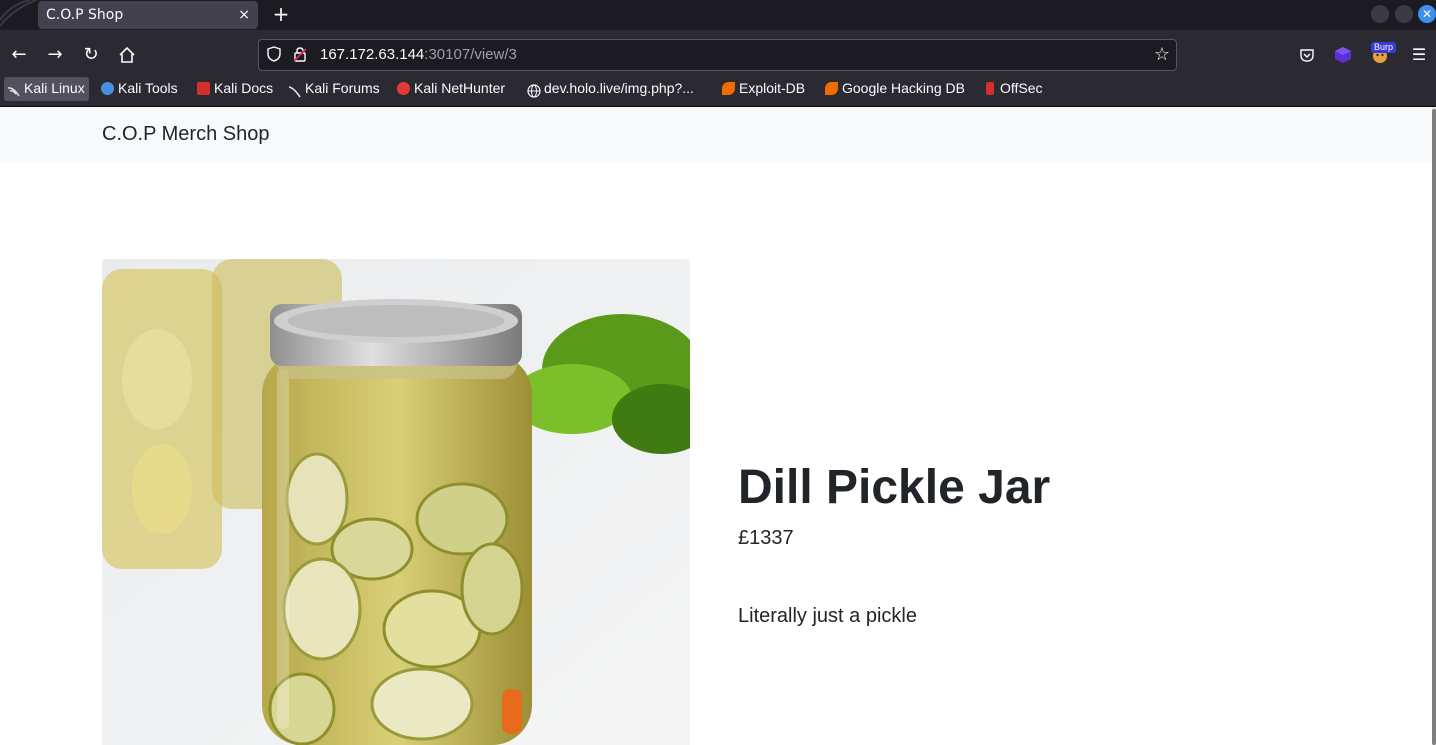 The height and width of the screenshot is (745, 1436). I want to click on url-host: 167.172.63.144, so click(372, 54).